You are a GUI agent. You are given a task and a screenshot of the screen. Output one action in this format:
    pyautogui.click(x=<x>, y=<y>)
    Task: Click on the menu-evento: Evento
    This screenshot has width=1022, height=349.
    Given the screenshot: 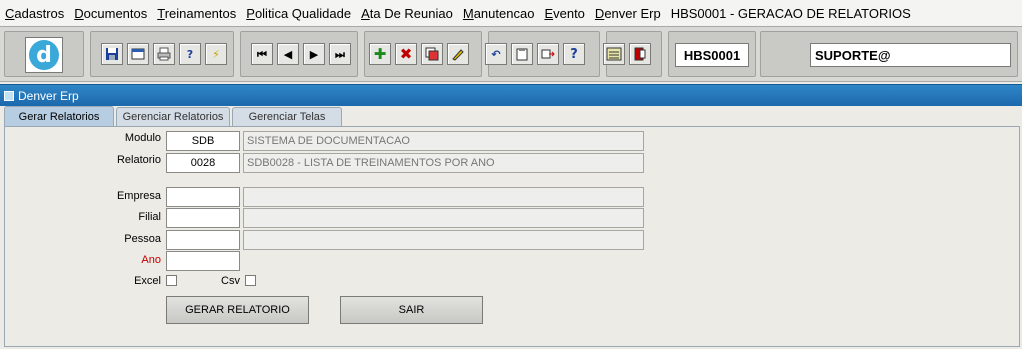 What is the action you would take?
    pyautogui.click(x=564, y=13)
    